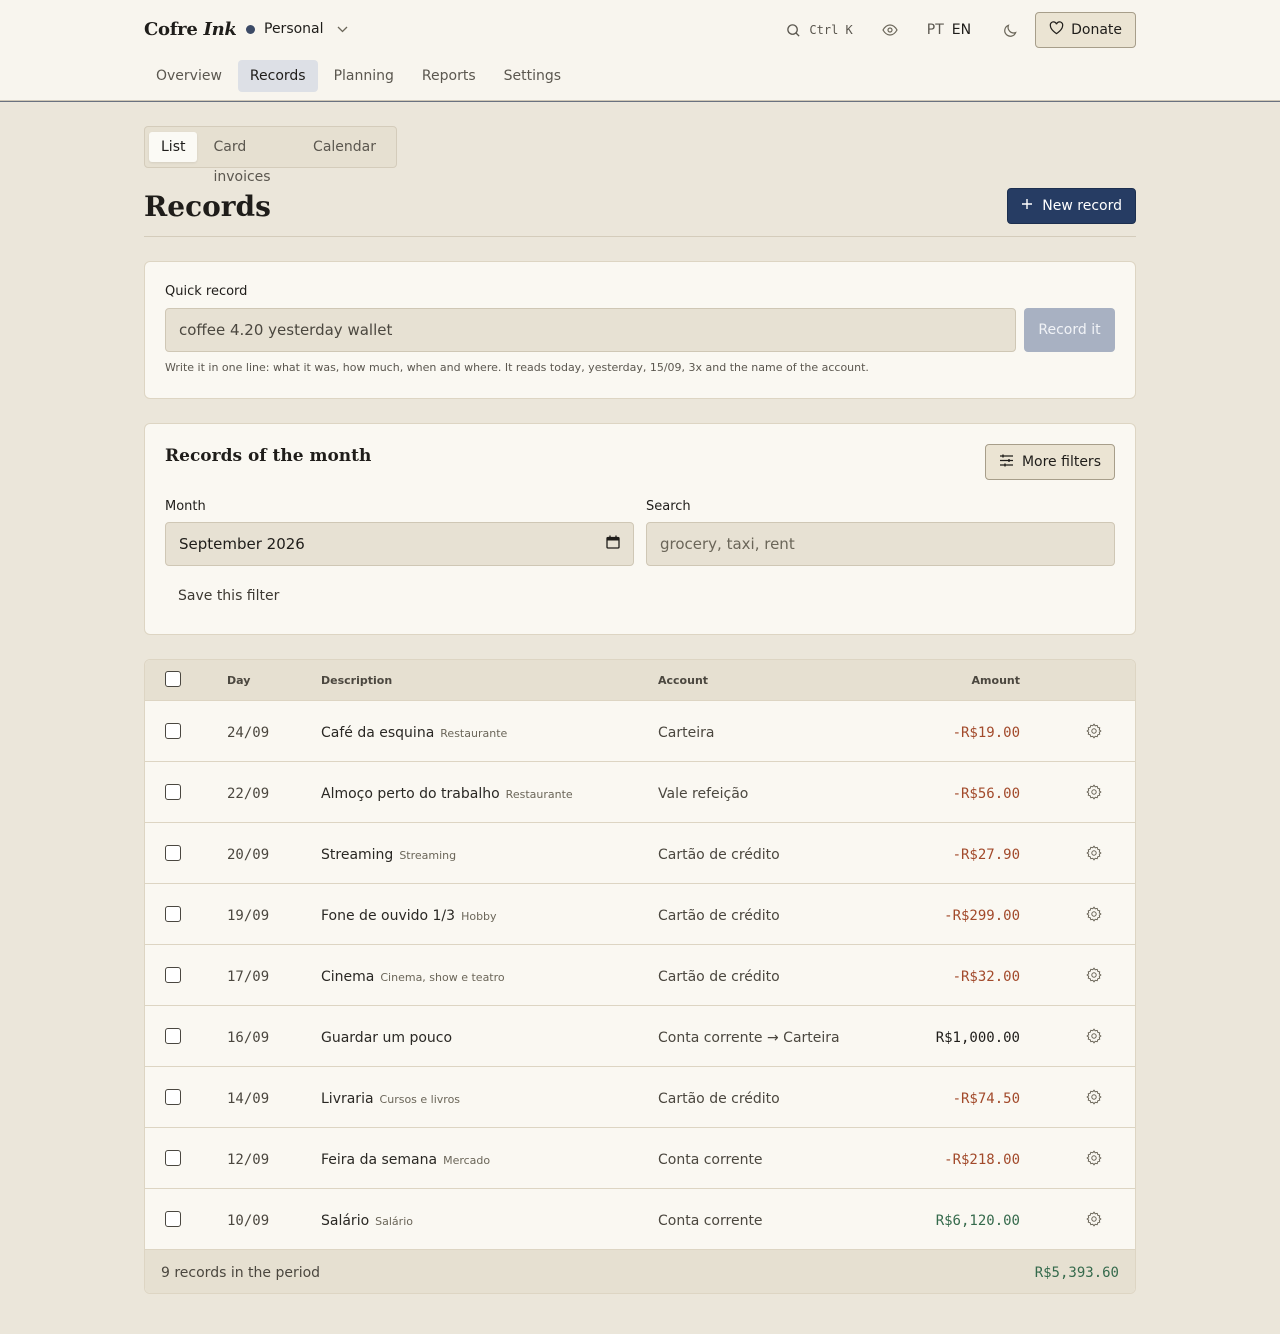 This screenshot has width=1280, height=1334. What do you see at coordinates (173, 679) in the screenshot?
I see `select-all-checkbox` at bounding box center [173, 679].